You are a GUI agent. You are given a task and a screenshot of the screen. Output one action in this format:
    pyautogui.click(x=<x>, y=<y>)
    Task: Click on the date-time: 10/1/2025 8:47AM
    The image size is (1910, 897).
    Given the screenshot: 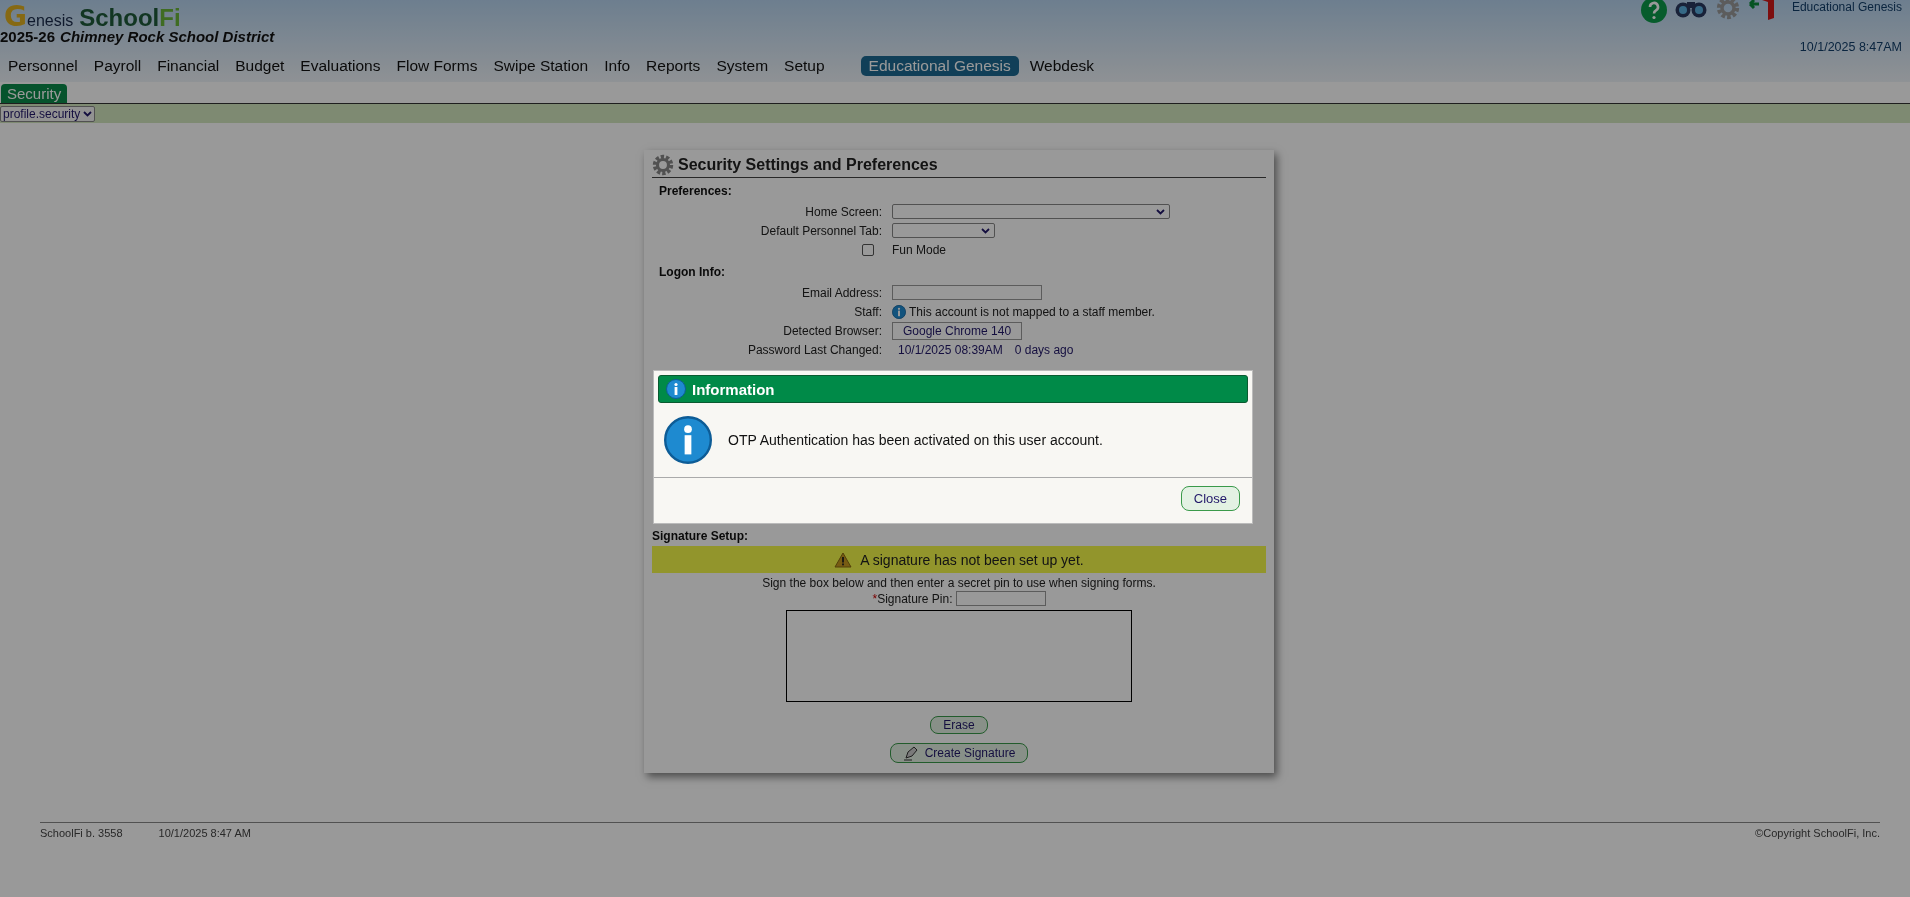 What is the action you would take?
    pyautogui.click(x=1850, y=47)
    